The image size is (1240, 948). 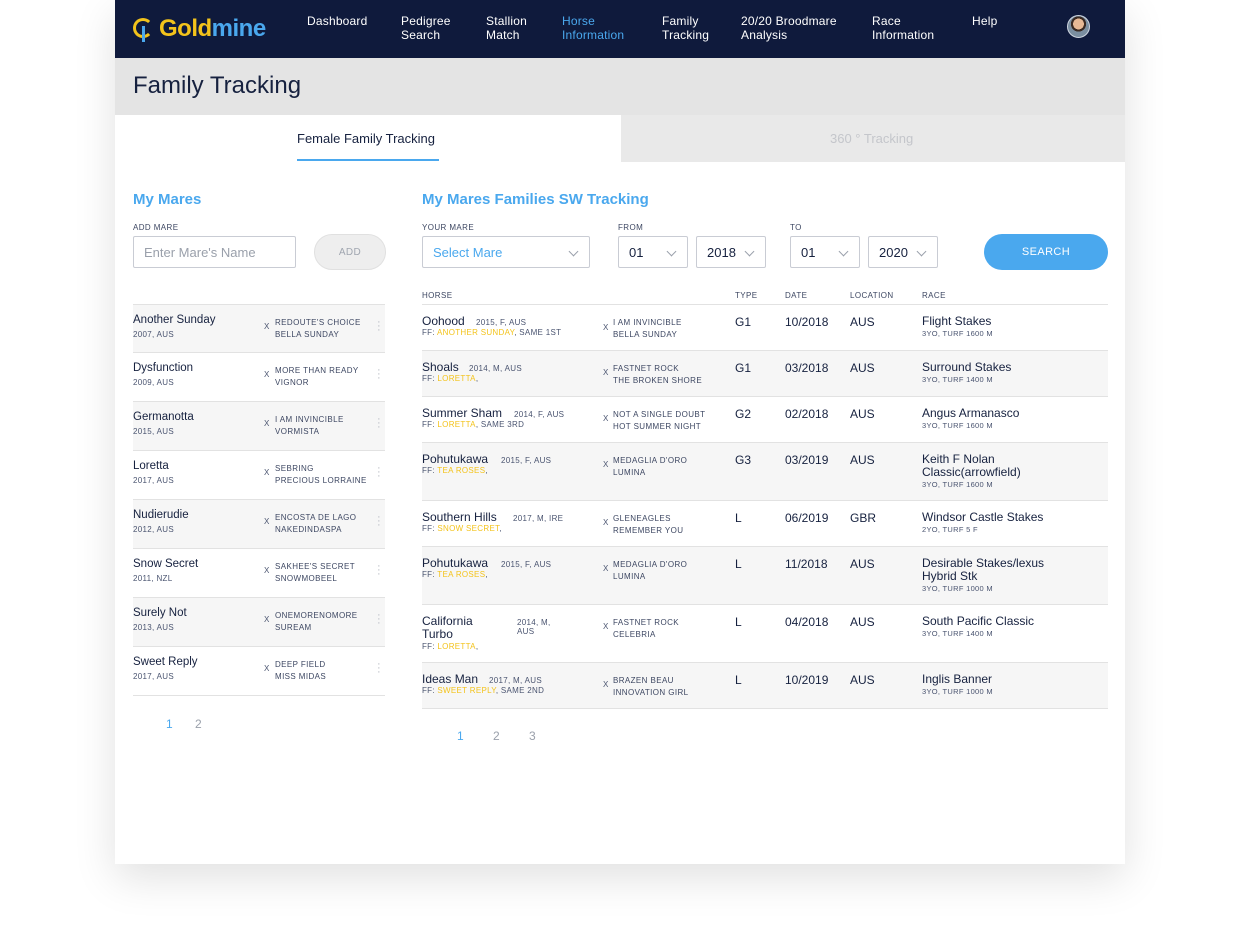 I want to click on race-name: South Pacific Classic, so click(x=1007, y=621).